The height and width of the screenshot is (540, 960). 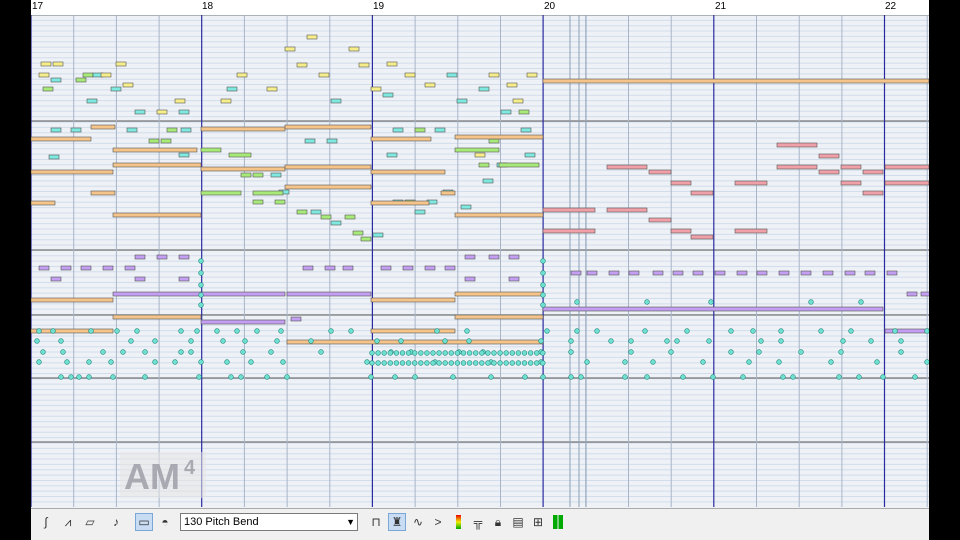 I want to click on controller-select: 130 Pitch Bend ▼, so click(x=269, y=522).